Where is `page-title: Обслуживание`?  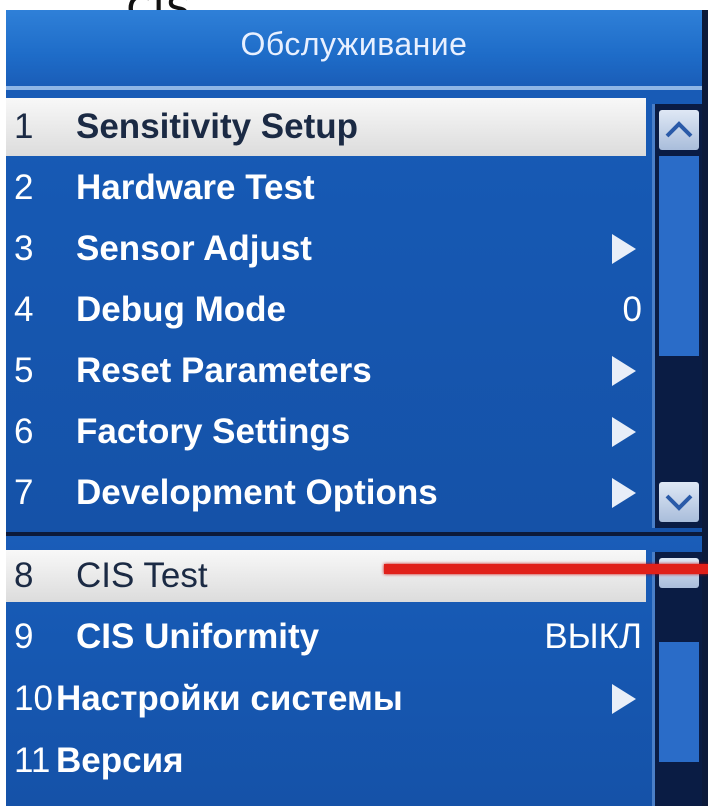 page-title: Обслуживание is located at coordinates (354, 44).